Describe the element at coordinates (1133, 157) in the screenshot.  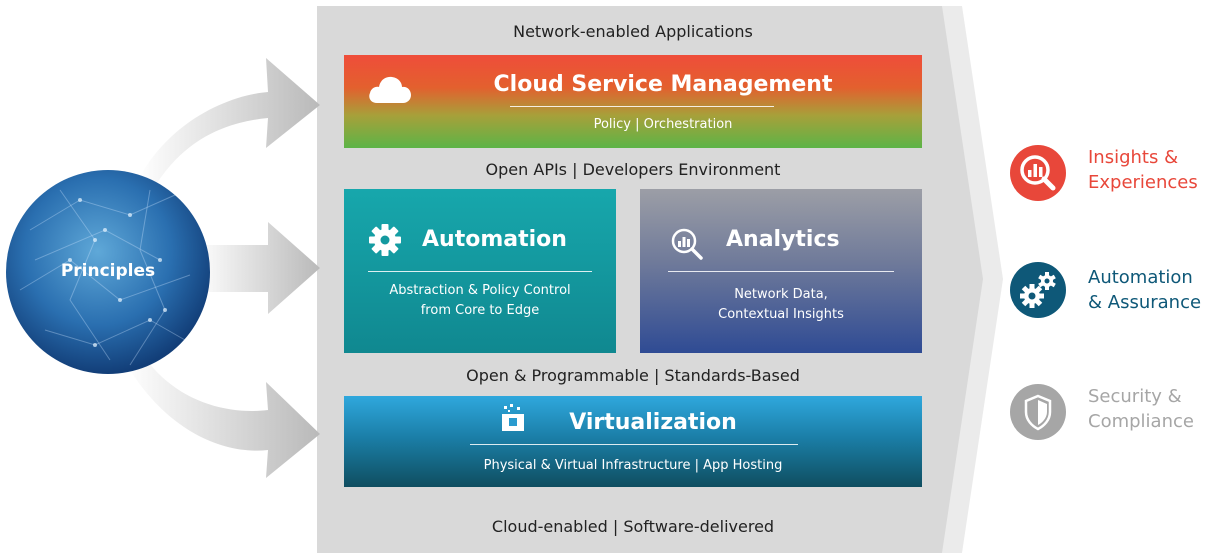
I see `outcome-insights-line1: Insights &` at that location.